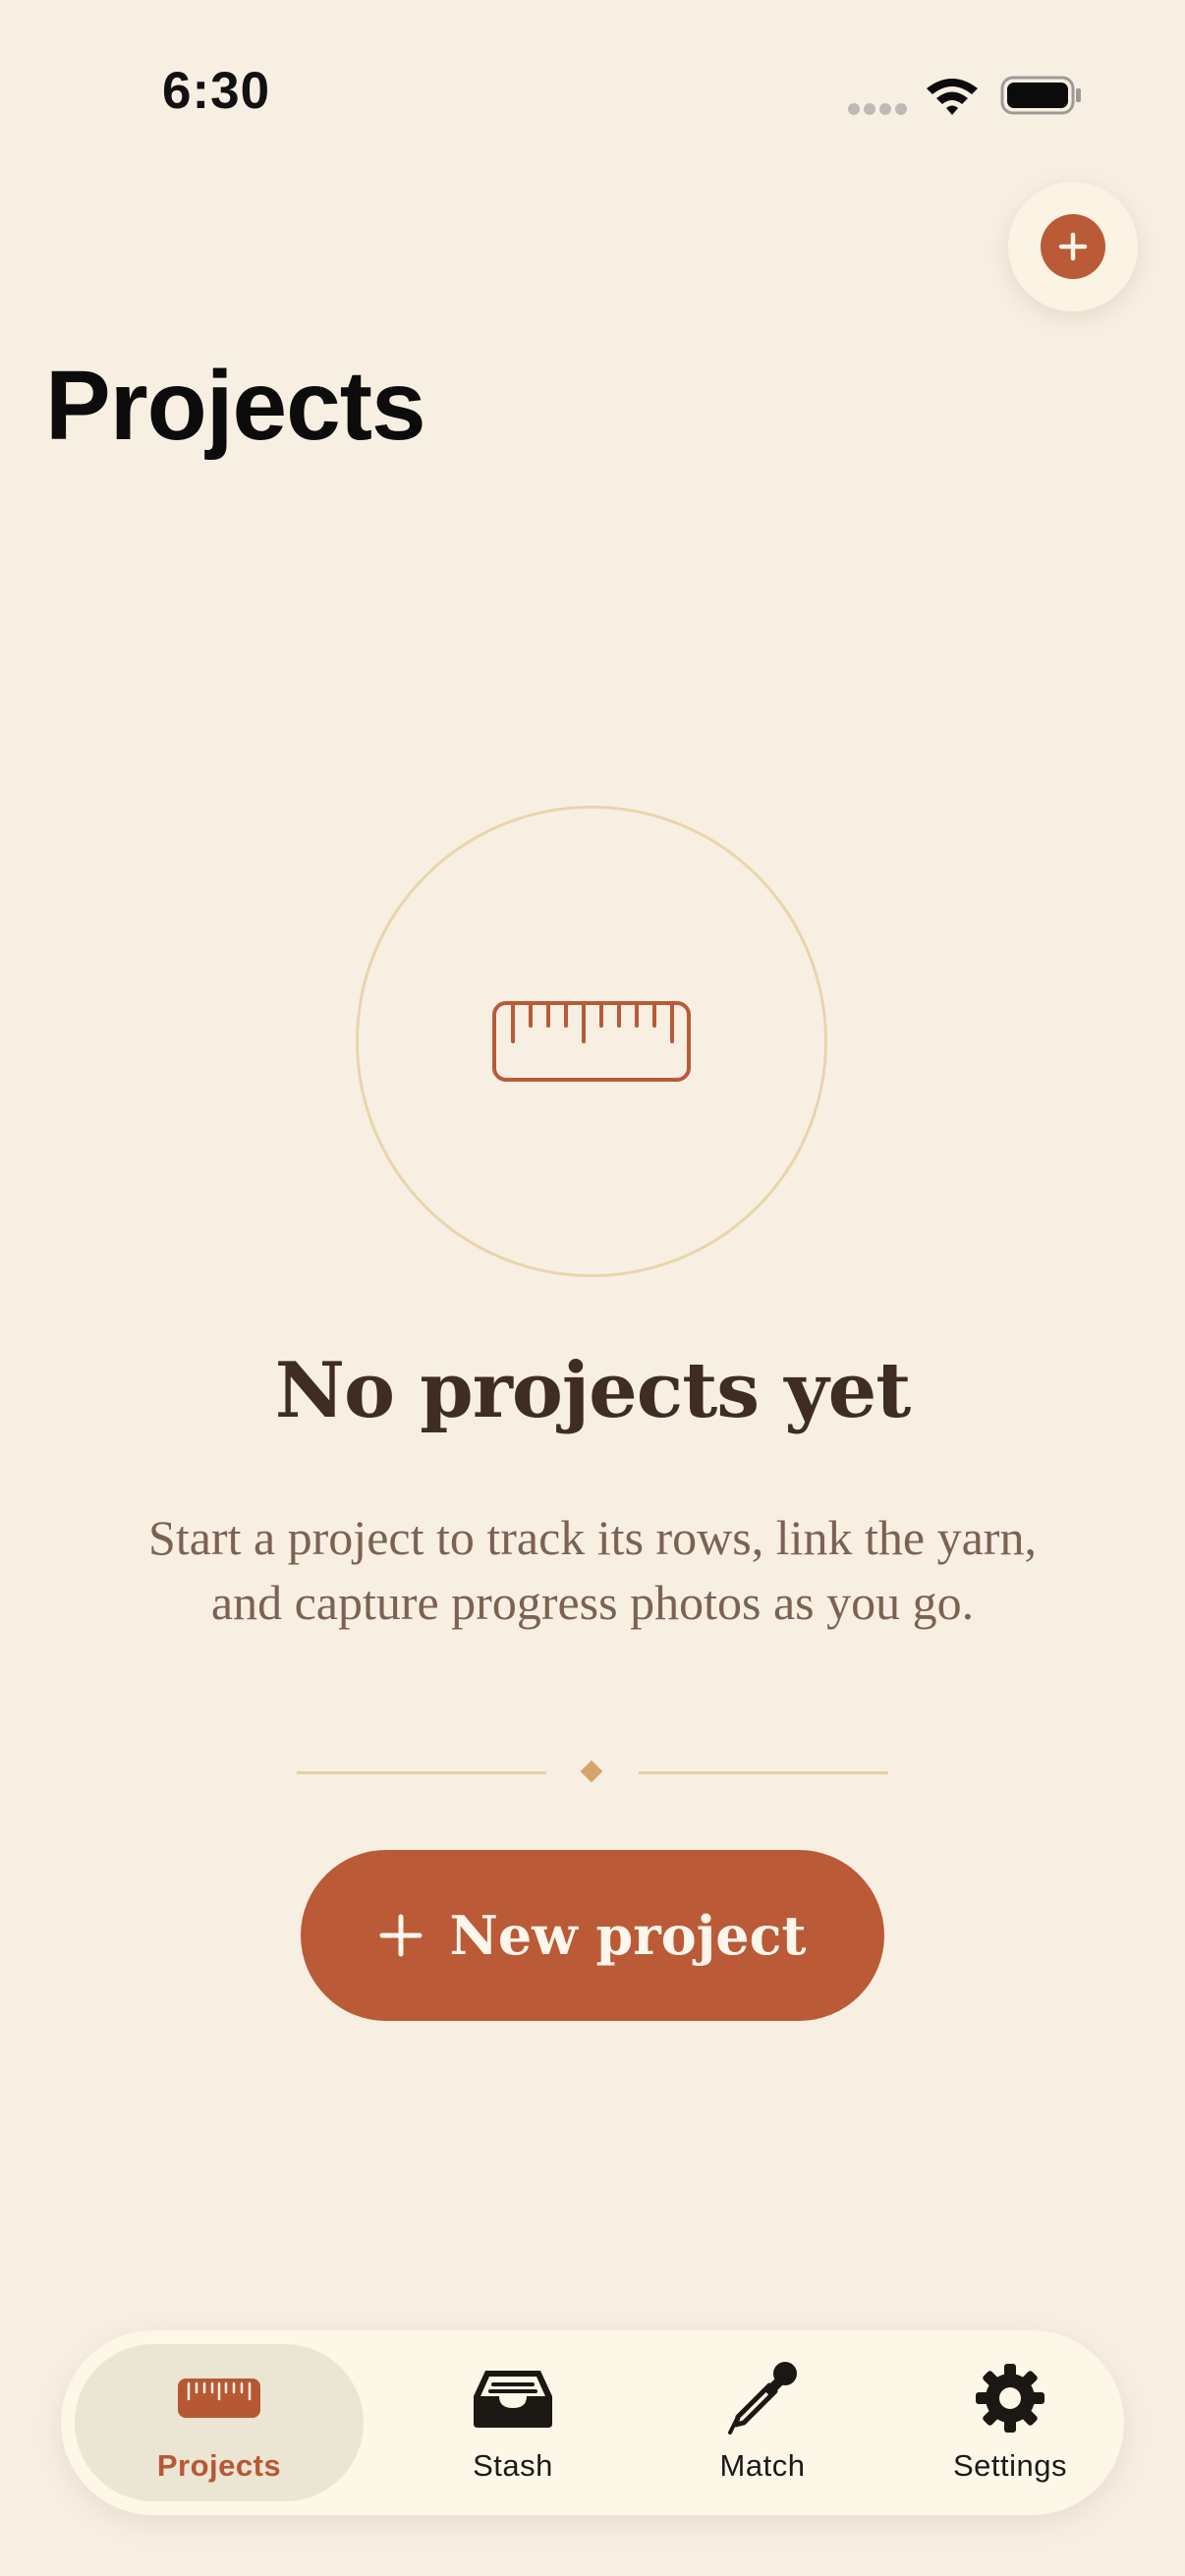 The width and height of the screenshot is (1185, 2576). I want to click on plus-circle, so click(1073, 246).